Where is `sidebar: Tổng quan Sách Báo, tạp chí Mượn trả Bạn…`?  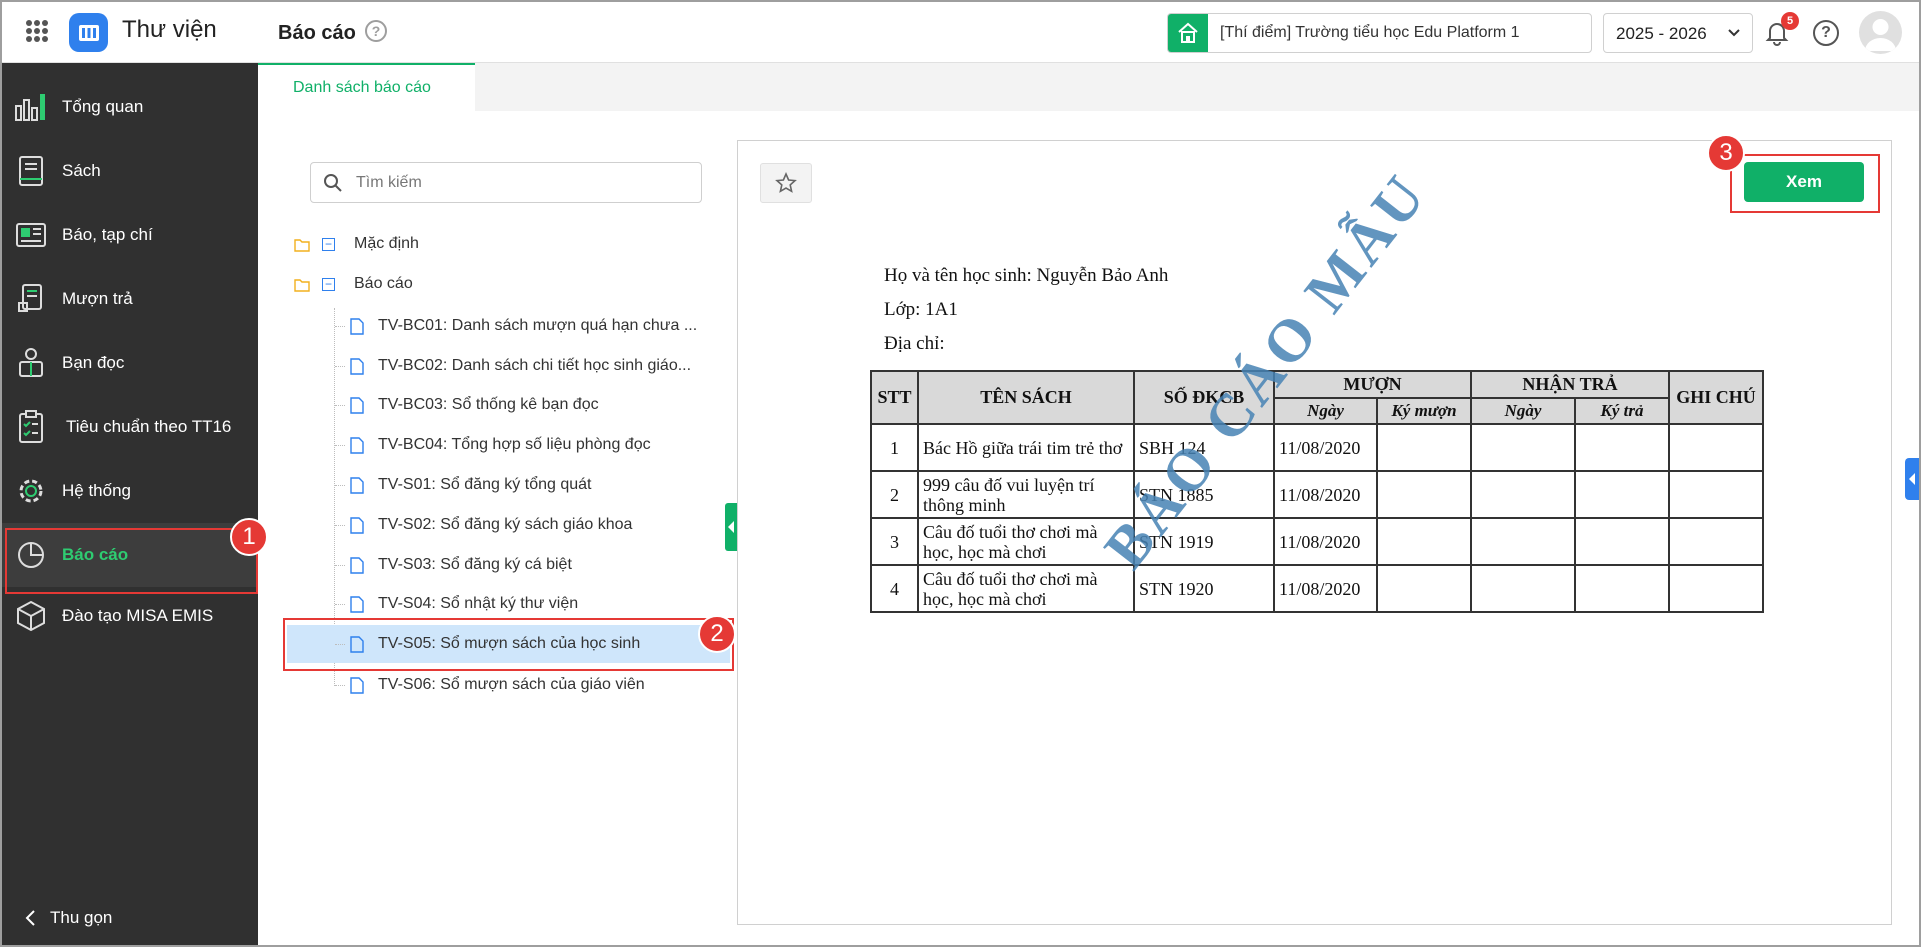
sidebar: Tổng quan Sách Báo, tạp chí Mượn trả Bạn… is located at coordinates (130, 504).